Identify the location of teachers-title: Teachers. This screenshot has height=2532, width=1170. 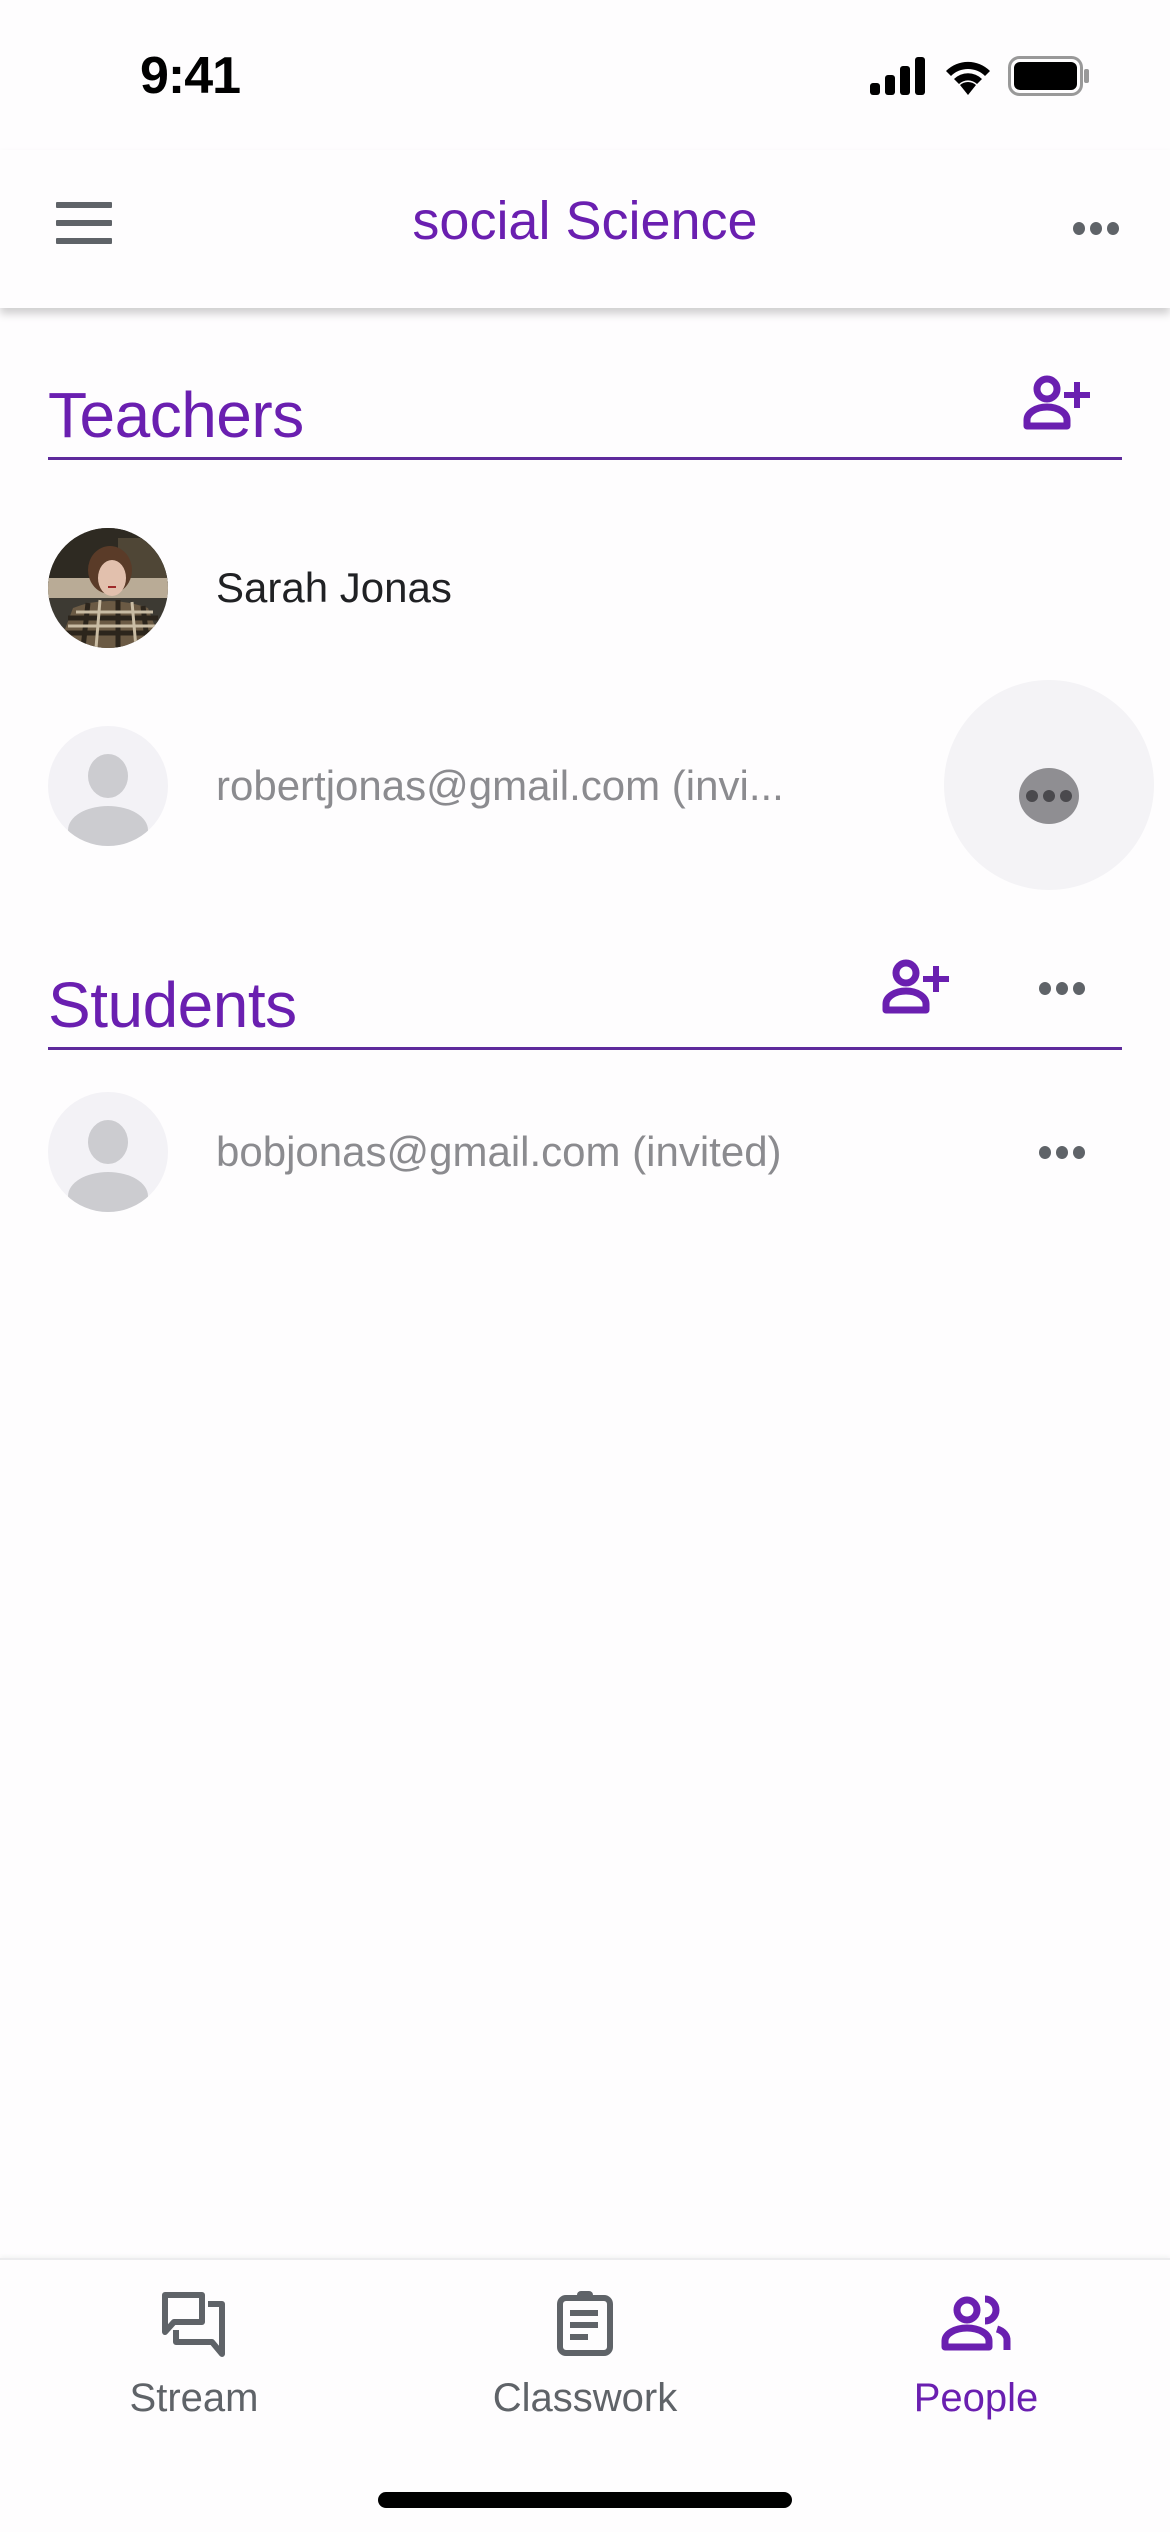
(176, 415).